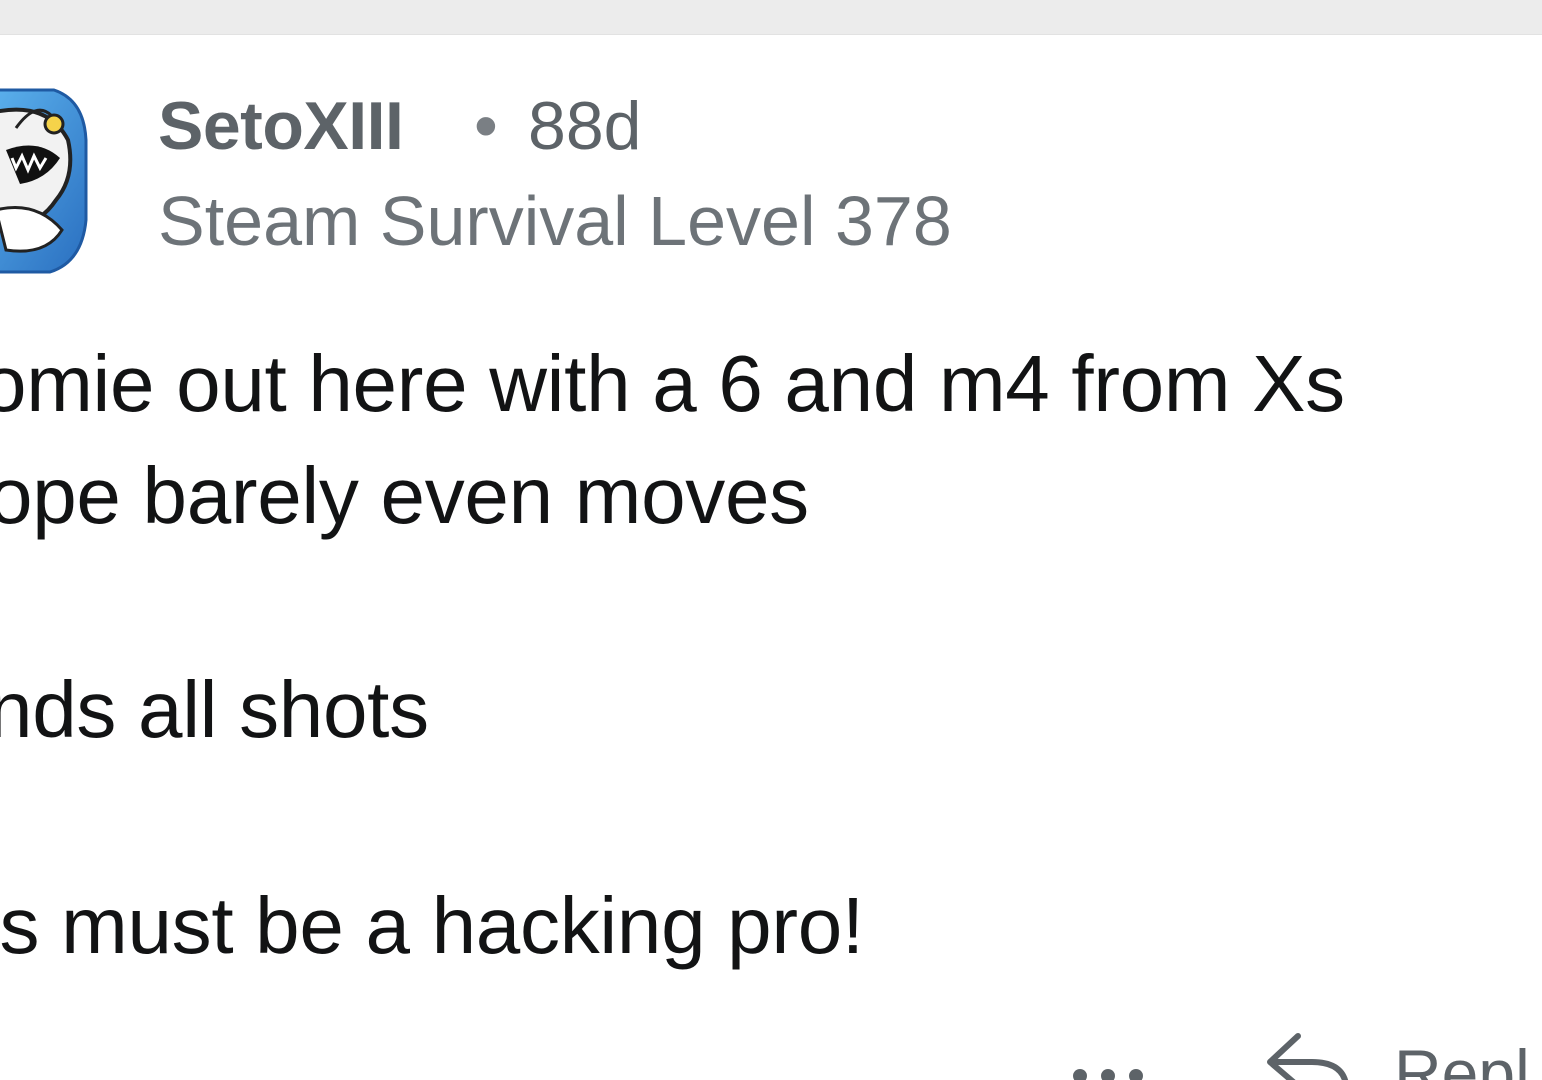  I want to click on reply-button: Repl, so click(1402, 1054).